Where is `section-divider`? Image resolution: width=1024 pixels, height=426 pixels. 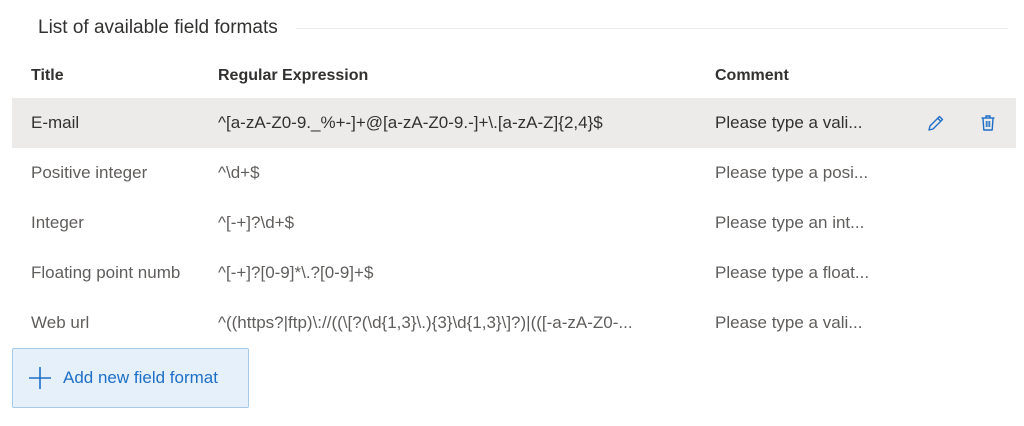
section-divider is located at coordinates (651, 28).